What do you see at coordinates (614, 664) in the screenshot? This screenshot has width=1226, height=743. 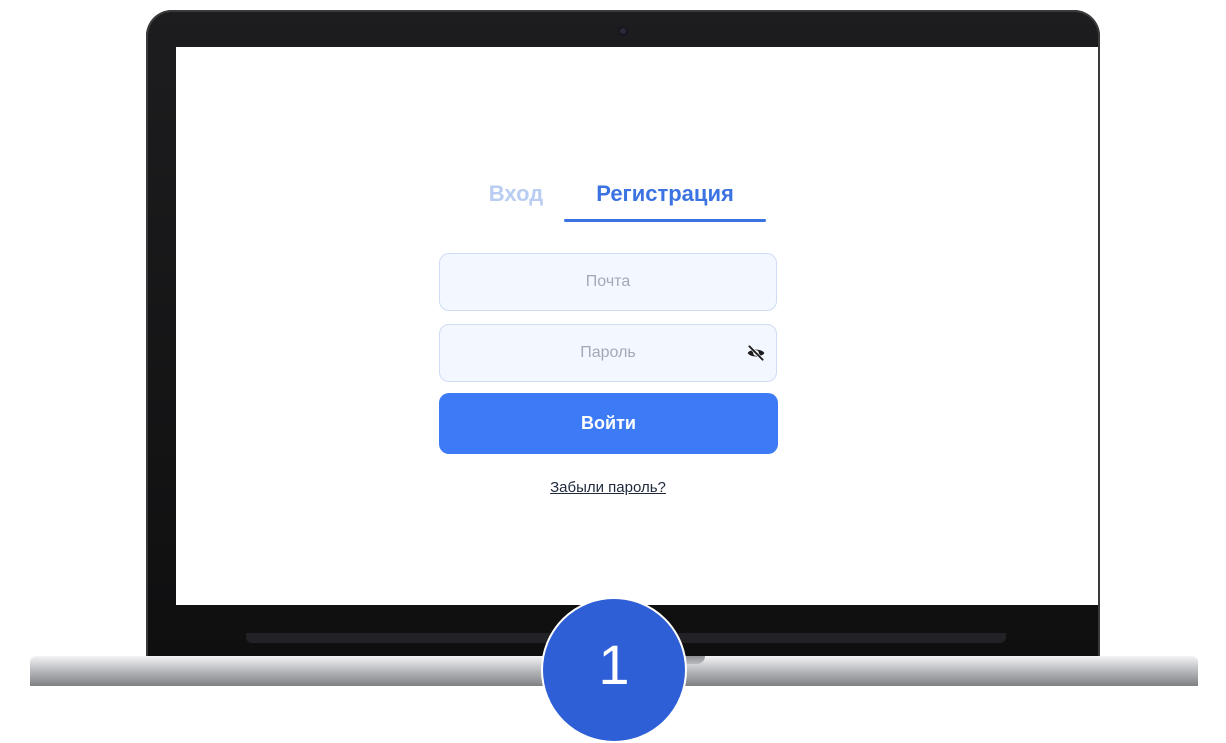 I see `step-number: 1` at bounding box center [614, 664].